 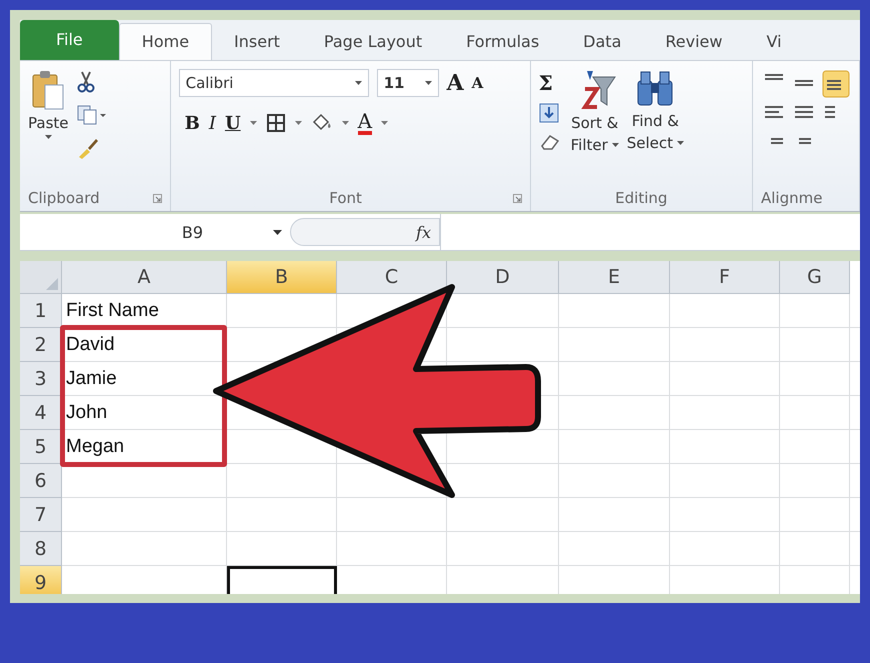 I want to click on button-label: Find &, so click(x=655, y=121).